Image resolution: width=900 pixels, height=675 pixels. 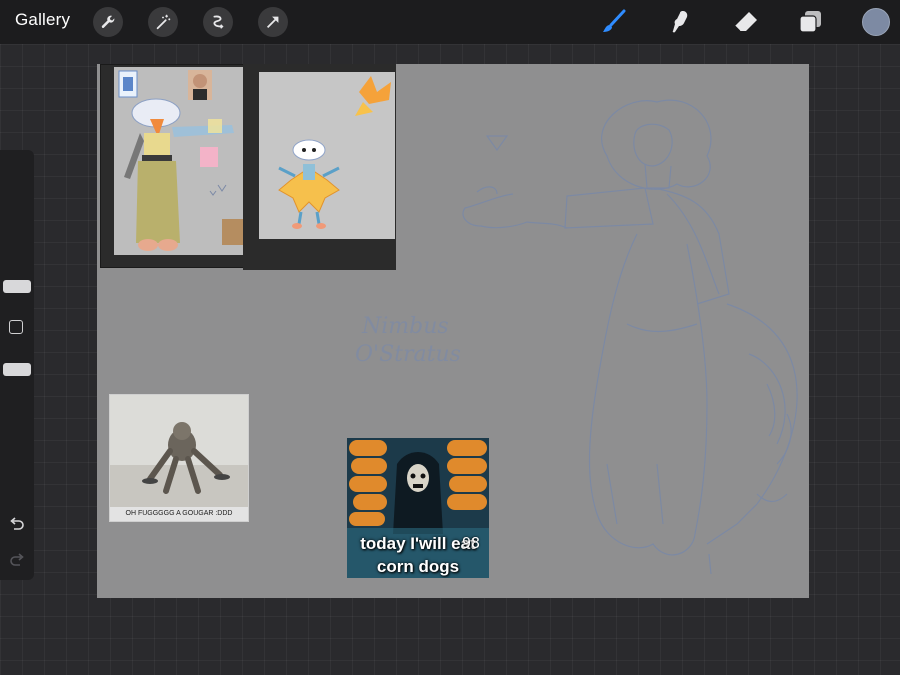 I want to click on reference-image-character, so click(x=174, y=166).